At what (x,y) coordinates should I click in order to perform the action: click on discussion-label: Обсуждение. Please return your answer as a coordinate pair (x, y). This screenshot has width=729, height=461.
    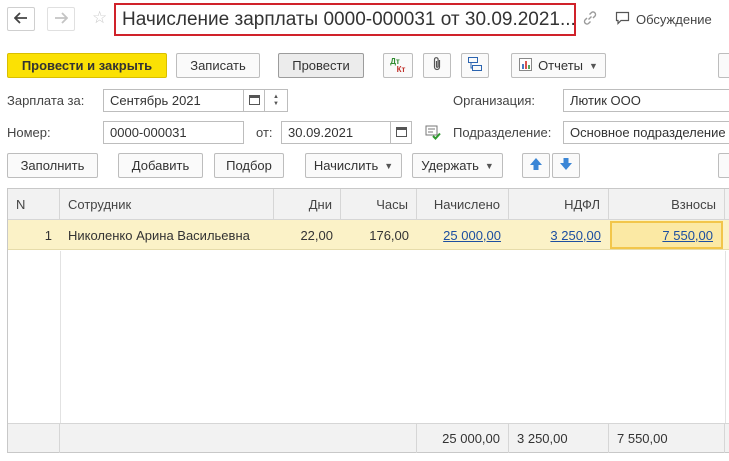
    Looking at the image, I should click on (674, 19).